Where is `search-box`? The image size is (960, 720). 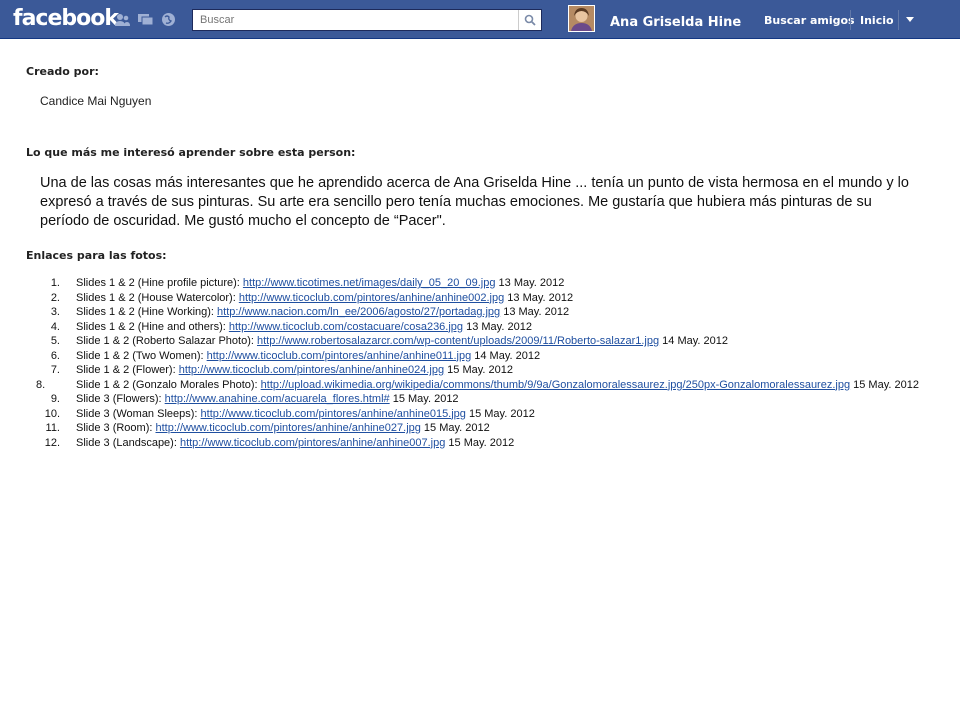
search-box is located at coordinates (367, 20).